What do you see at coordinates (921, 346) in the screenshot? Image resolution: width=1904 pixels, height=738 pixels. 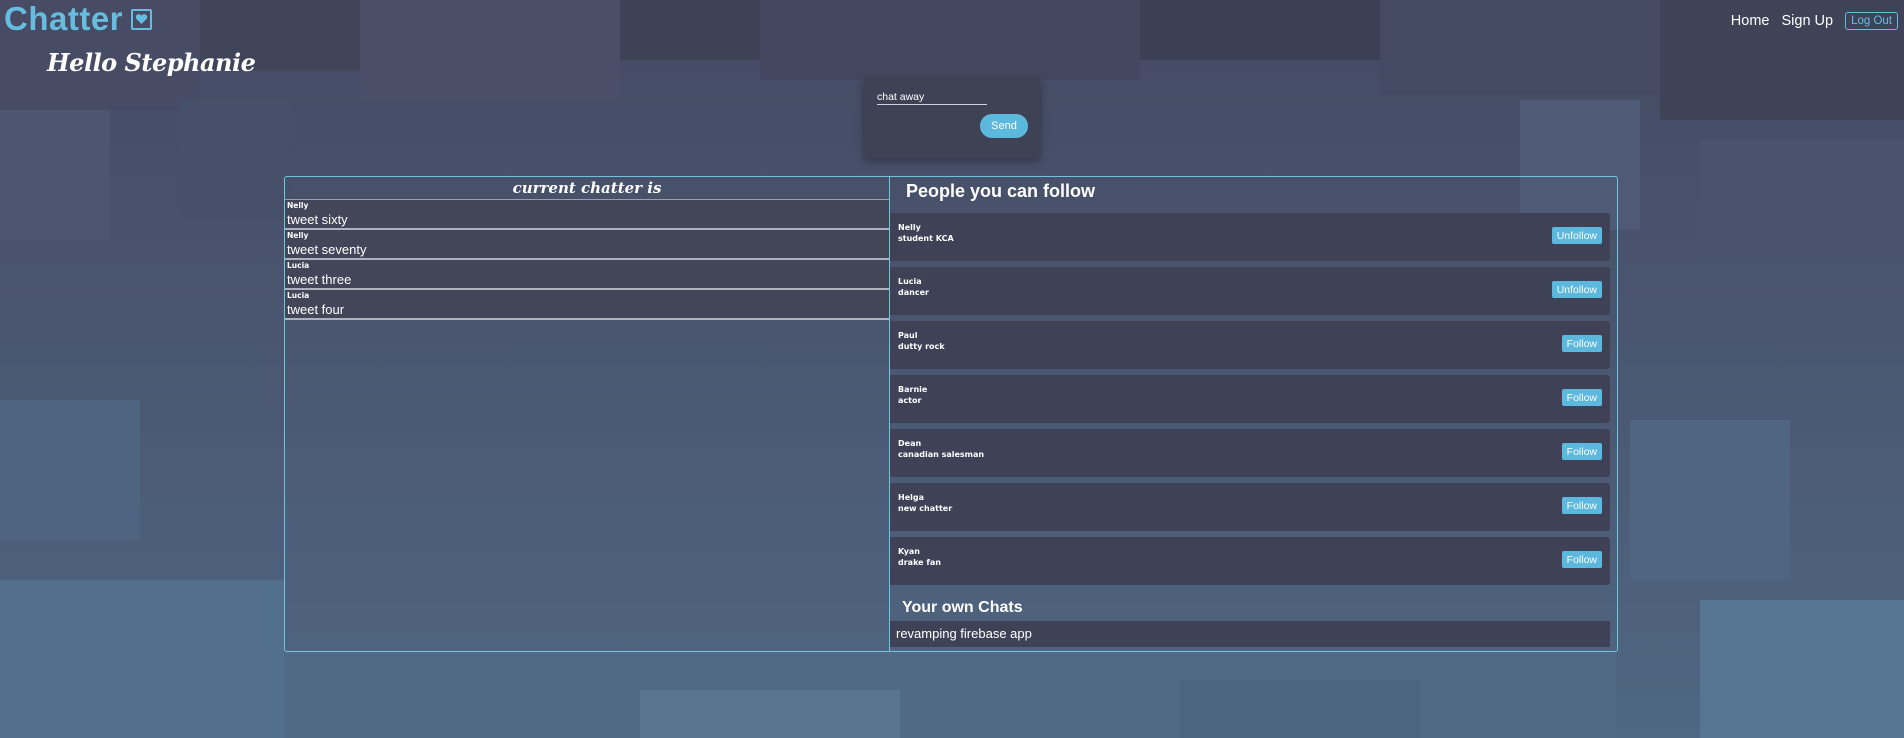 I see `person-bio: dutty rock` at bounding box center [921, 346].